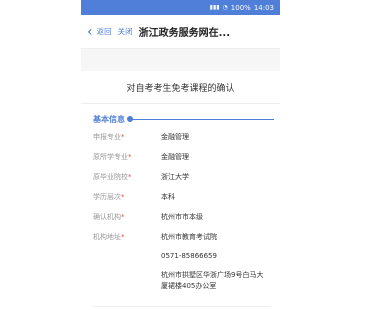 Image resolution: width=366 pixels, height=310 pixels. What do you see at coordinates (200, 119) in the screenshot?
I see `section-divider` at bounding box center [200, 119].